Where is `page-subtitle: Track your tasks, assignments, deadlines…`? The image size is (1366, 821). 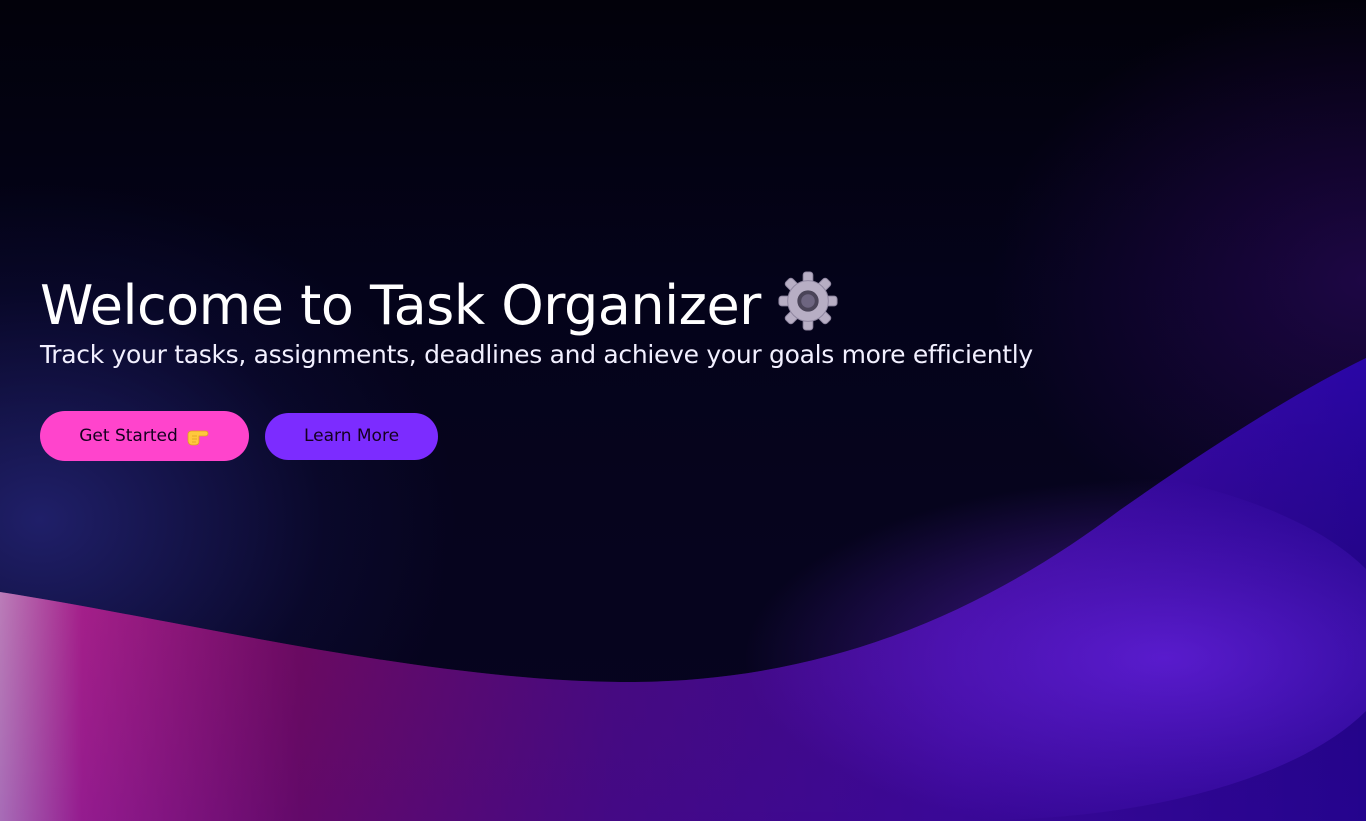 page-subtitle: Track your tasks, assignments, deadlines… is located at coordinates (536, 354).